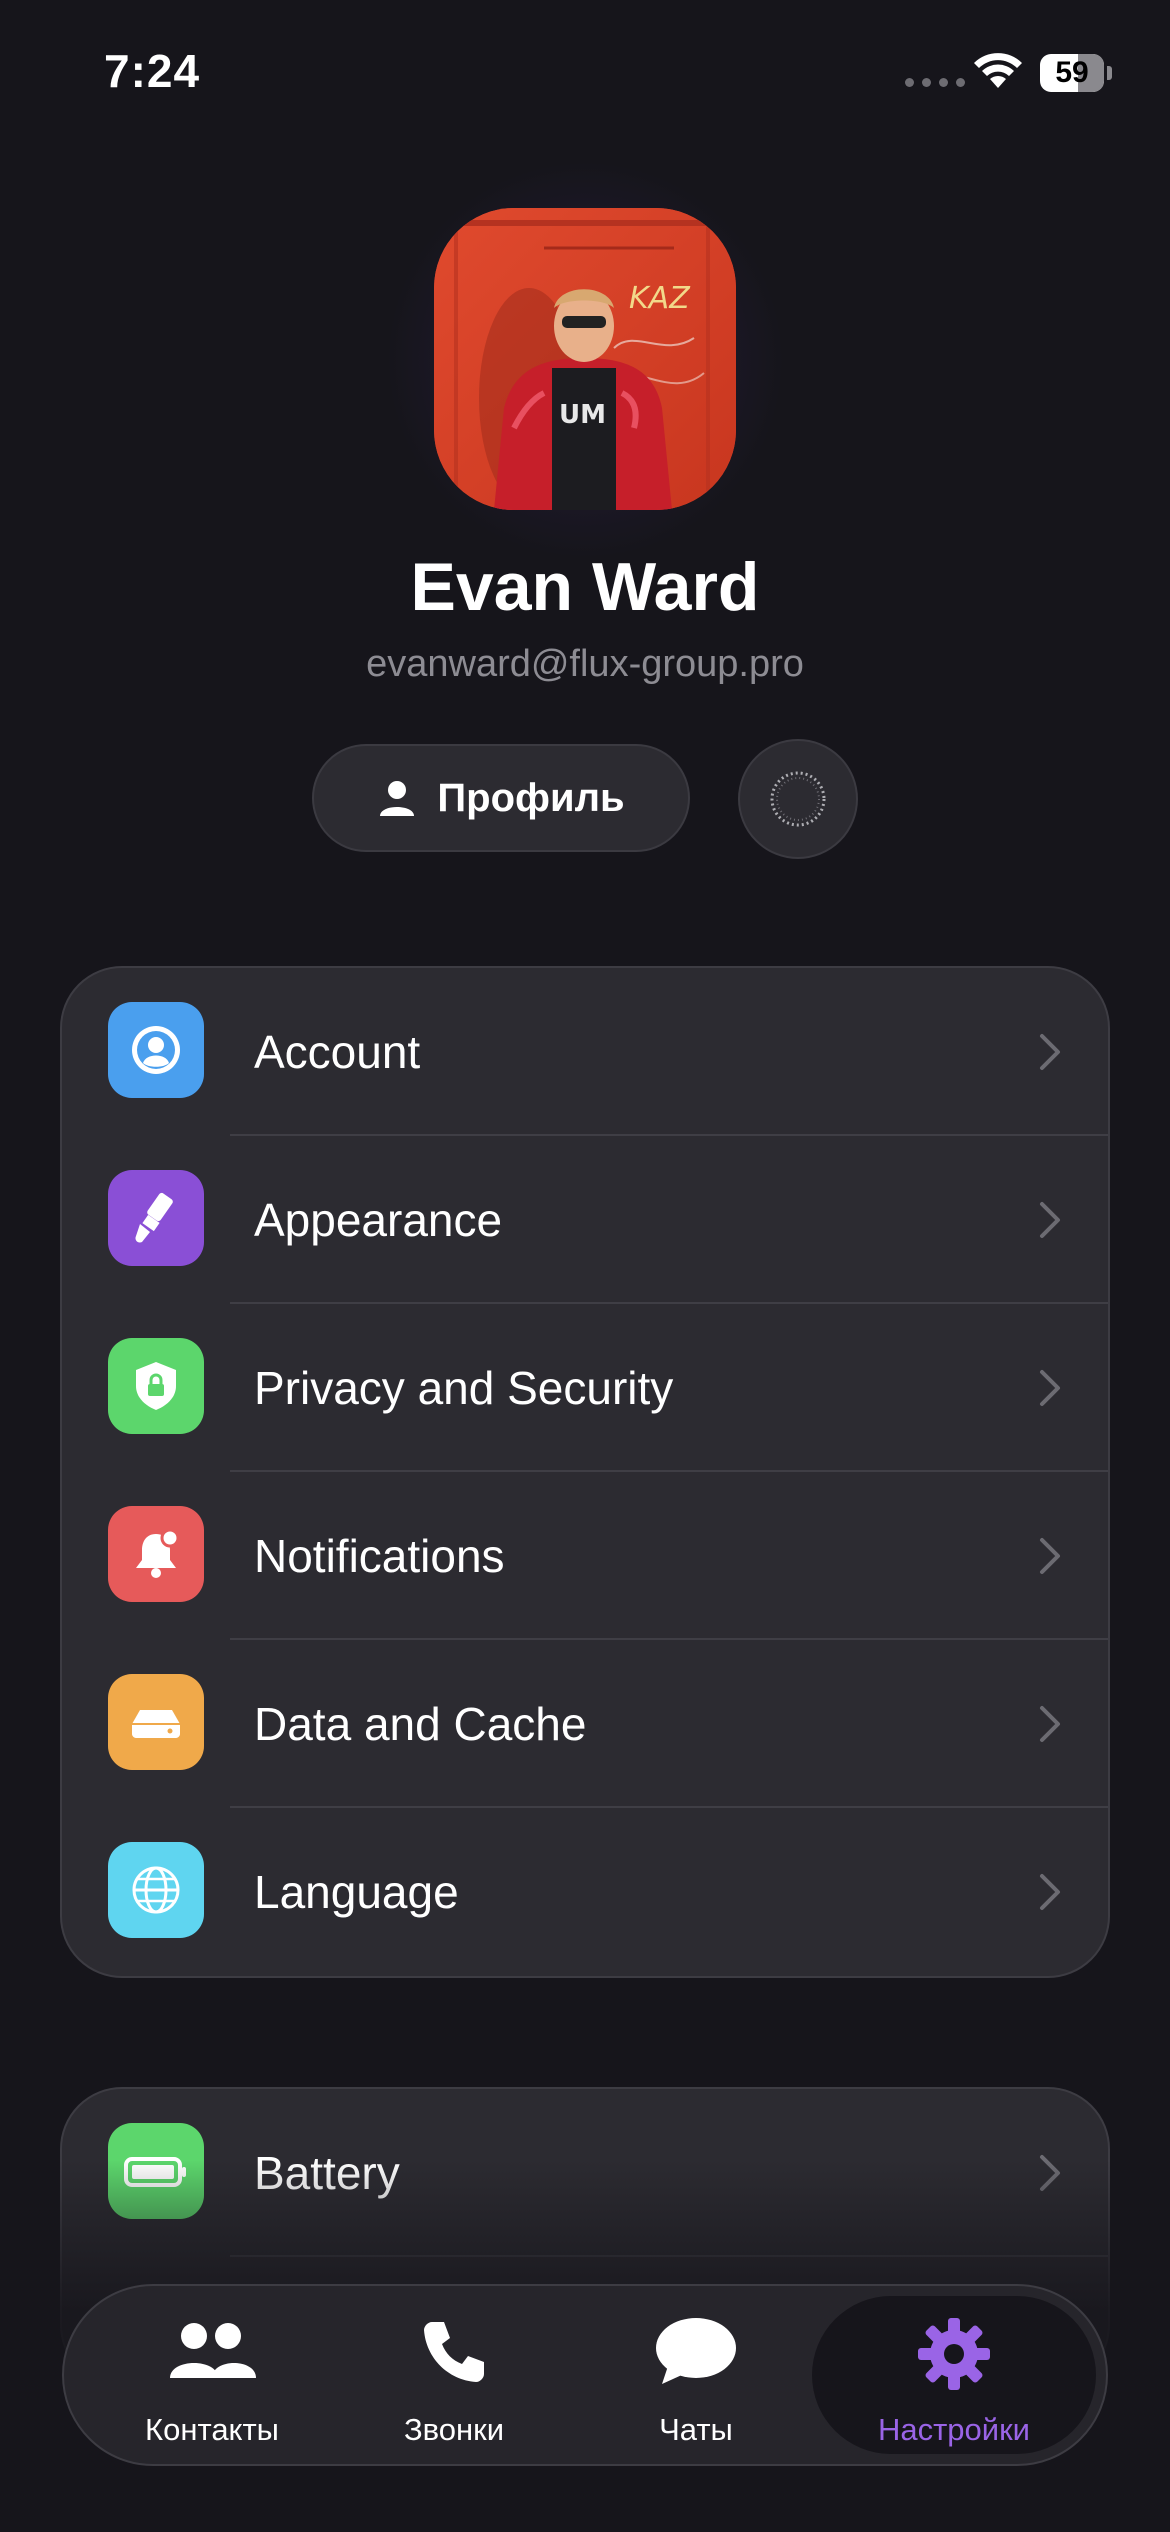  What do you see at coordinates (152, 71) in the screenshot?
I see `status-time: 7:24` at bounding box center [152, 71].